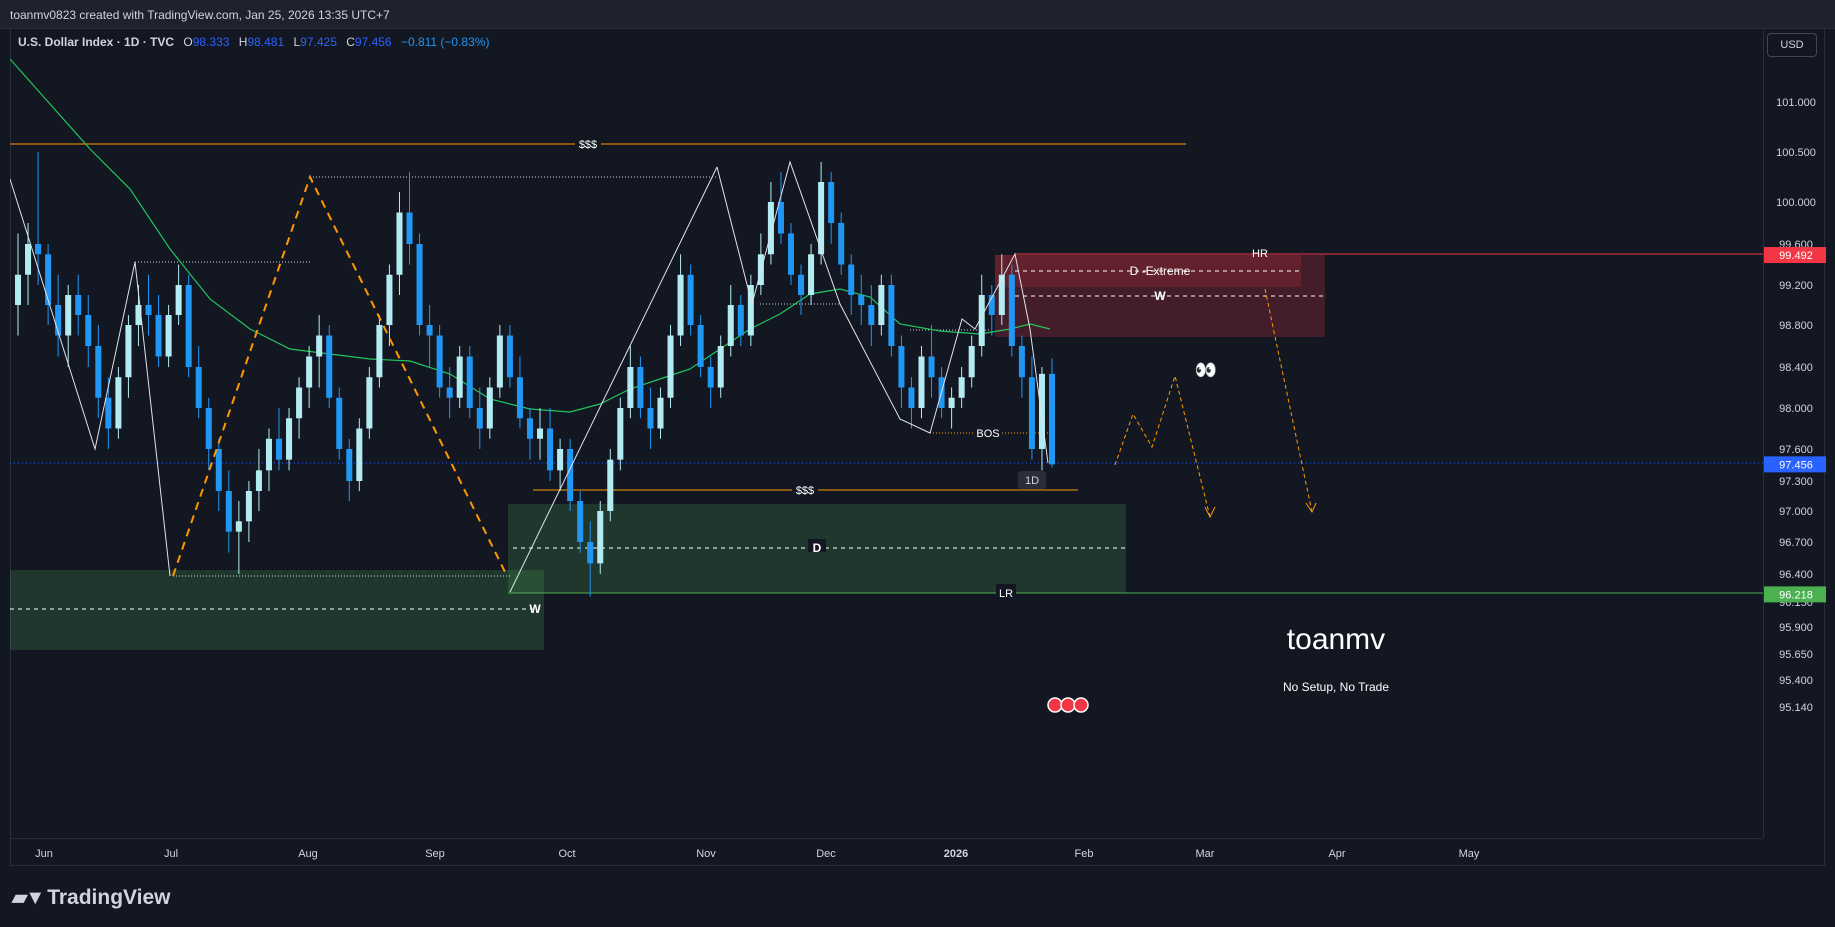 The width and height of the screenshot is (1835, 927). What do you see at coordinates (1084, 854) in the screenshot?
I see `time-tick: Feb` at bounding box center [1084, 854].